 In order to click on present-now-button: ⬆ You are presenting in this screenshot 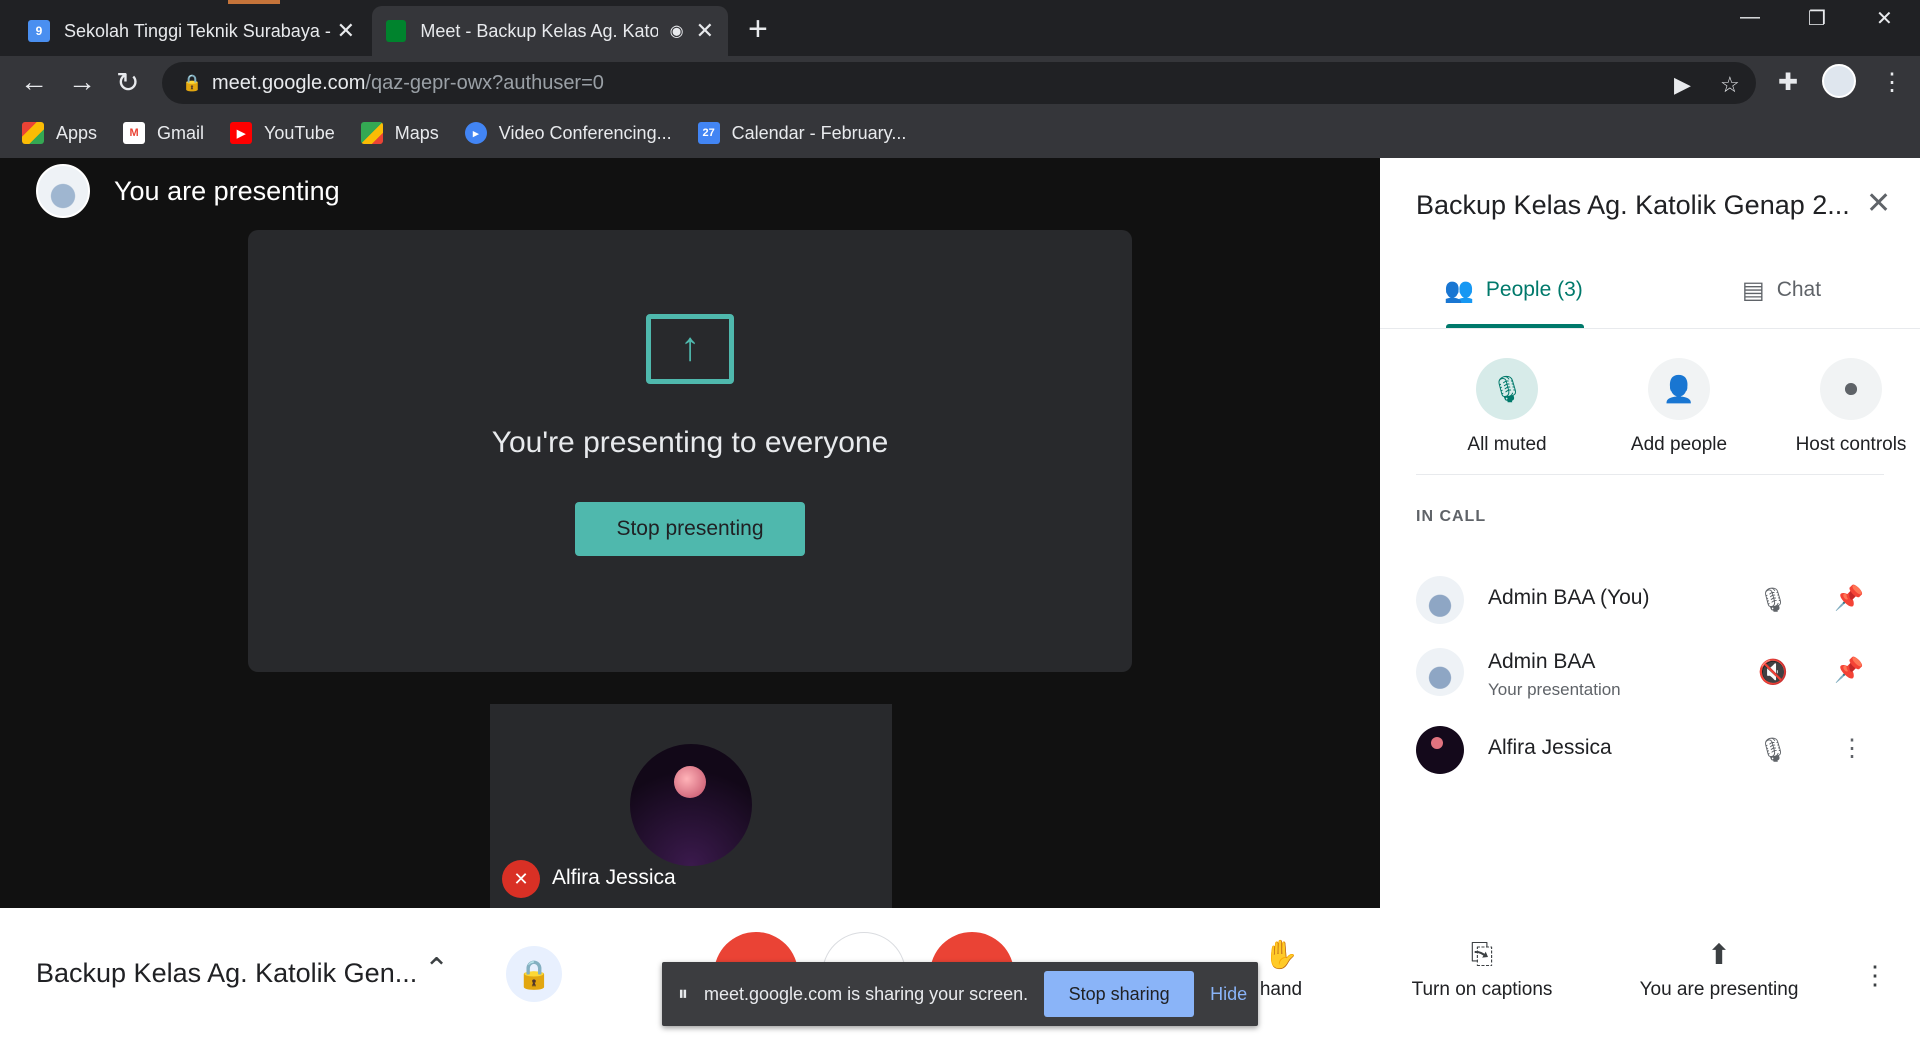, I will do `click(1719, 969)`.